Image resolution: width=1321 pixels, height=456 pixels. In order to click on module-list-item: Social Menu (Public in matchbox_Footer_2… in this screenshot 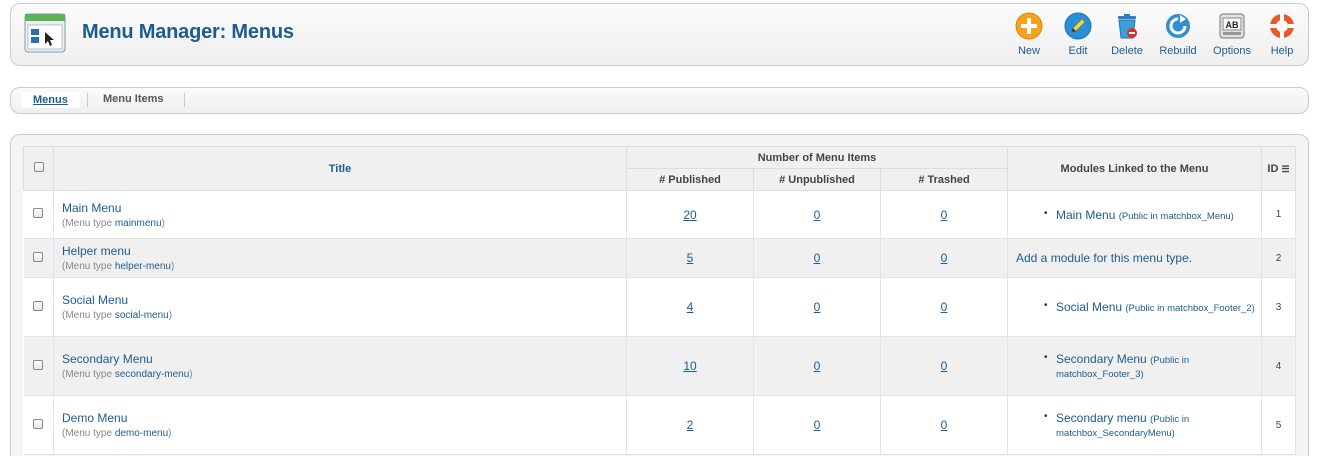, I will do `click(1152, 307)`.